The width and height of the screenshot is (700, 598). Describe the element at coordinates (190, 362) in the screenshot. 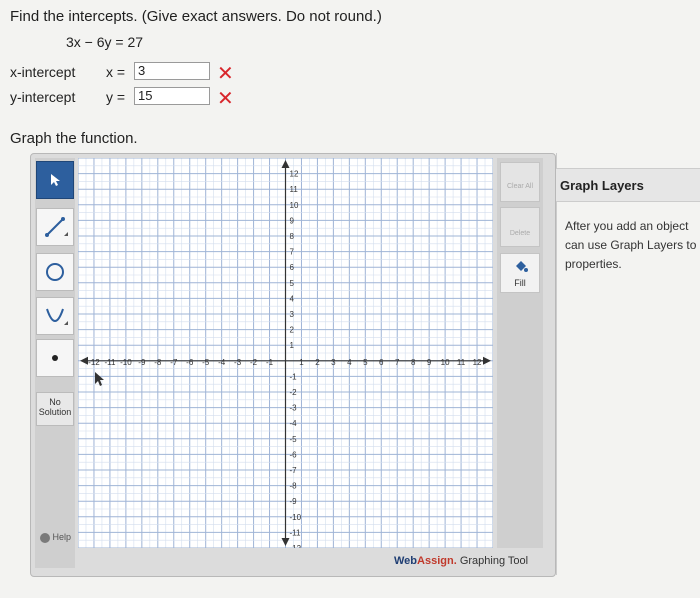

I see `x-tick-label: -6` at that location.